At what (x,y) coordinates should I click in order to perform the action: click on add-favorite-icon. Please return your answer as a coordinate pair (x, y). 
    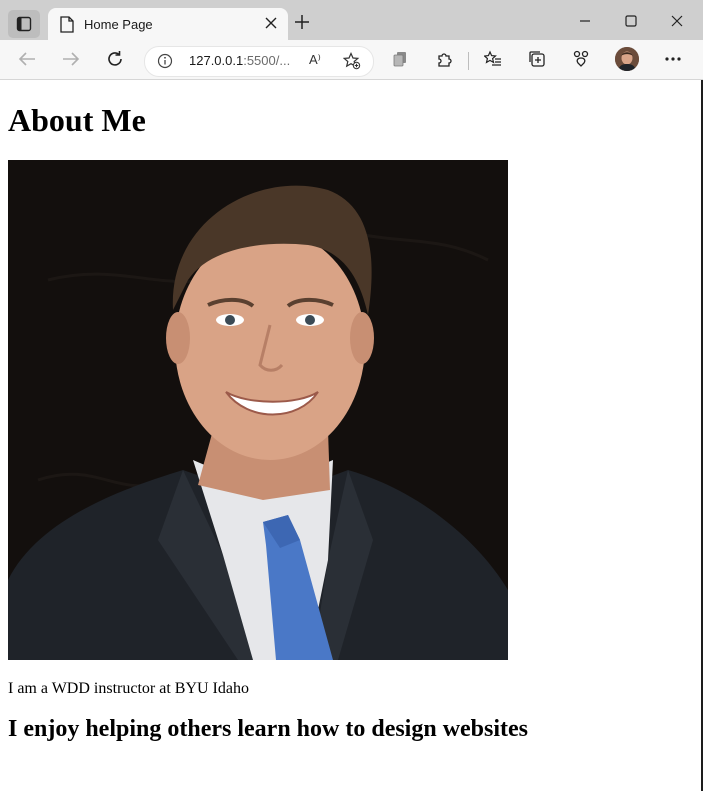
    Looking at the image, I should click on (352, 61).